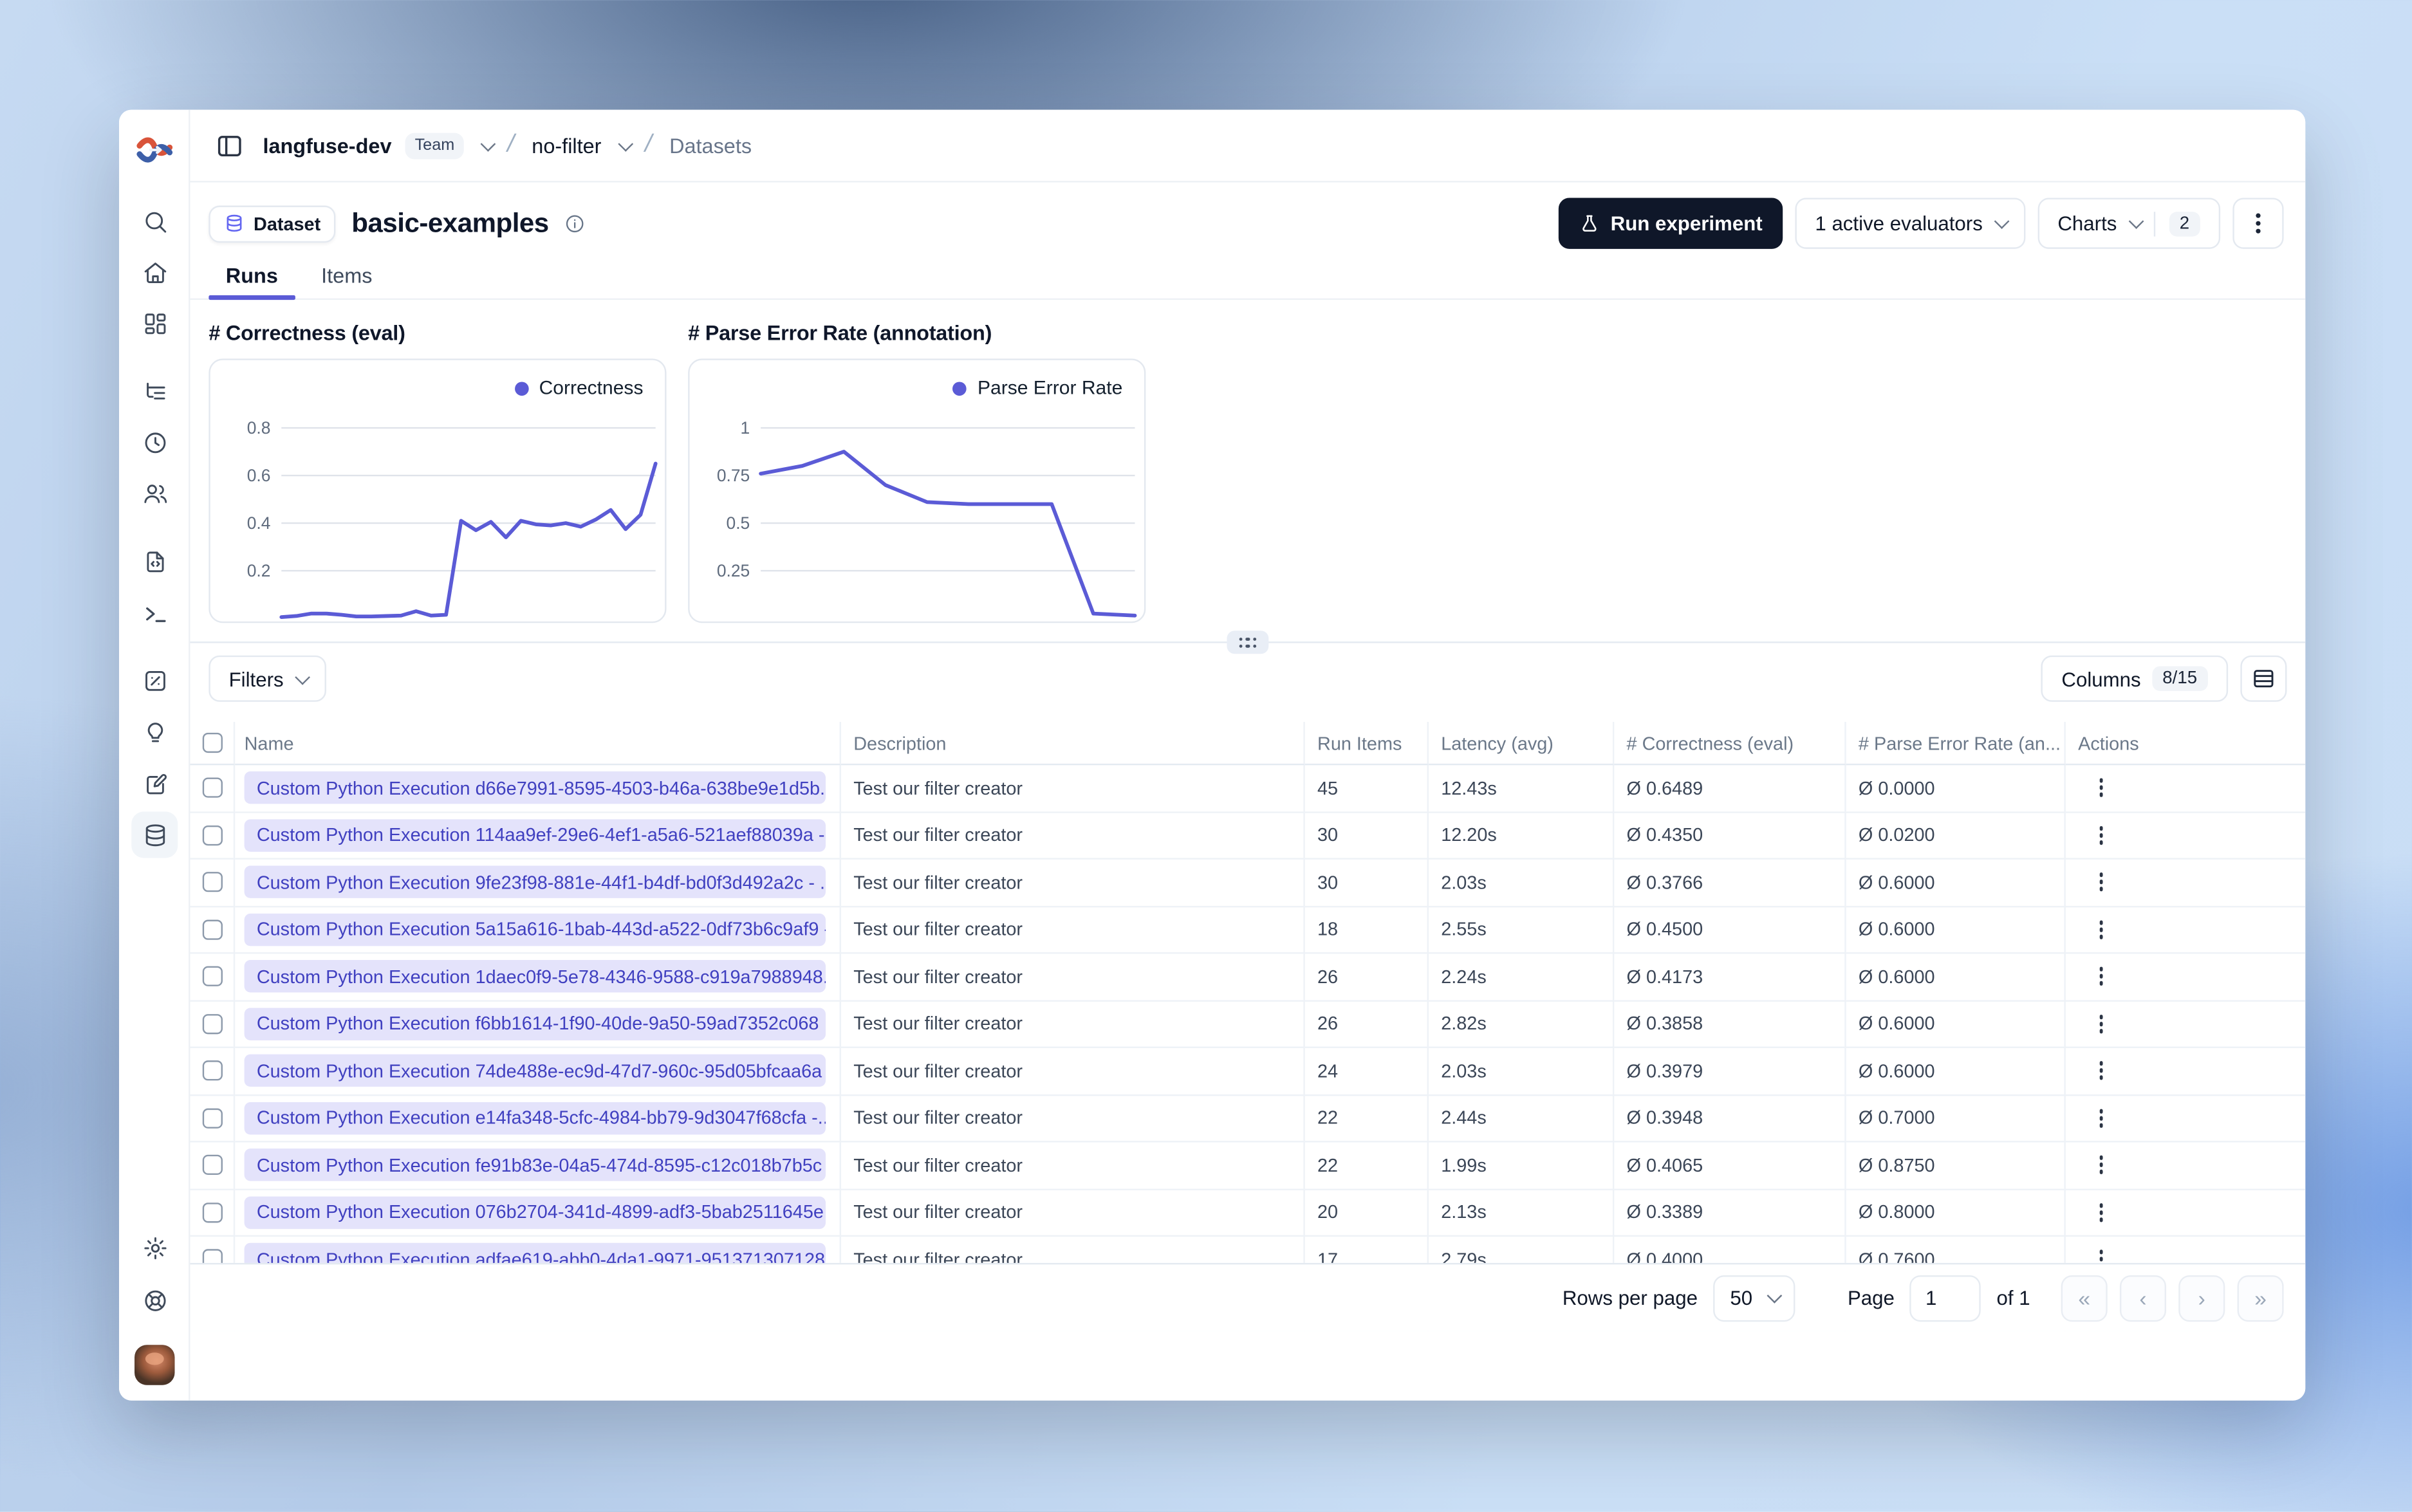  I want to click on sidebar-toggle-icon, so click(229, 145).